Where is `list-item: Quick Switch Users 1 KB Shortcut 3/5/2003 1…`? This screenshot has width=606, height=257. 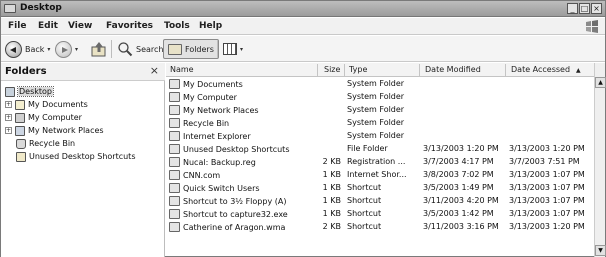 list-item: Quick Switch Users 1 KB Shortcut 3/5/2003 1… is located at coordinates (380, 188).